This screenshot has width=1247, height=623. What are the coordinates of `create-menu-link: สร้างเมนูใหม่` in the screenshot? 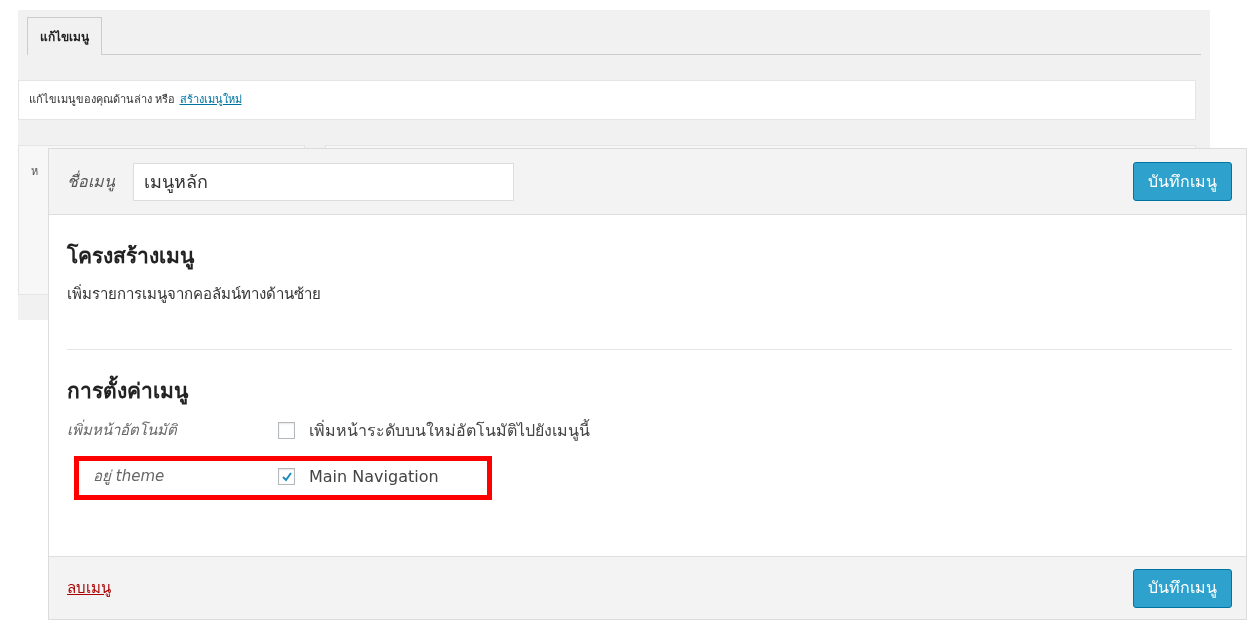 It's located at (210, 100).